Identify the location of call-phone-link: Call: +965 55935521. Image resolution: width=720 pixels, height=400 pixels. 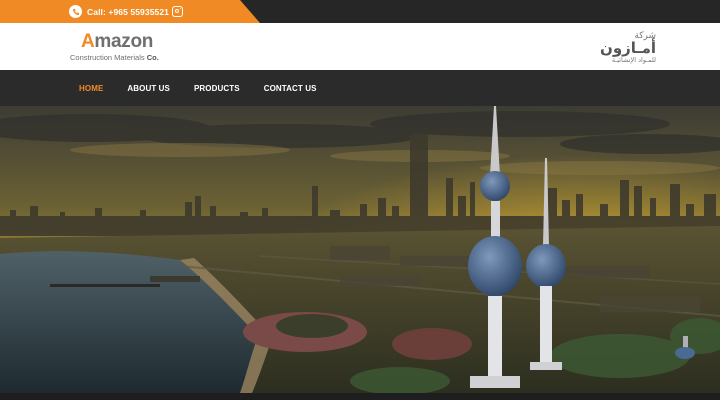
(128, 12).